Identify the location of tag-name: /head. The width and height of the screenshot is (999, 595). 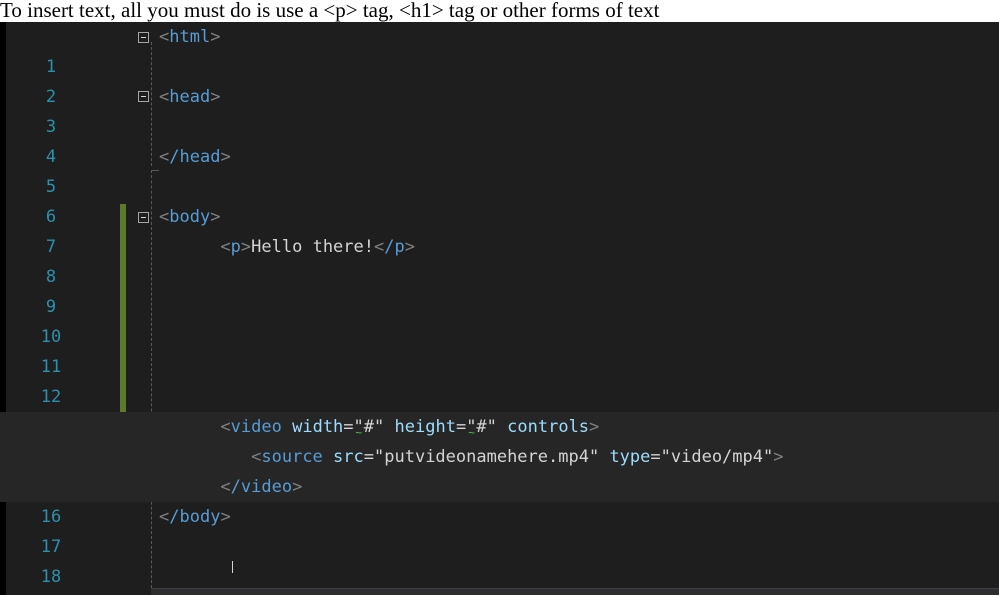
(195, 157).